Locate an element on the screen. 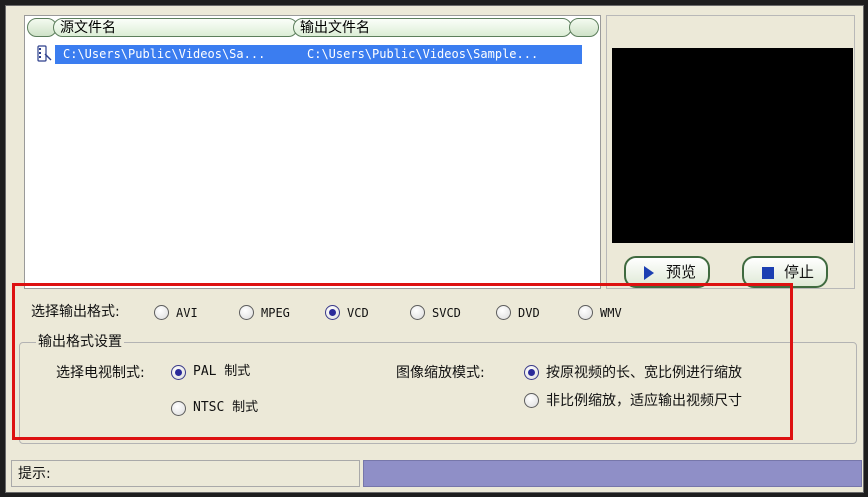  status-progress is located at coordinates (612, 473).